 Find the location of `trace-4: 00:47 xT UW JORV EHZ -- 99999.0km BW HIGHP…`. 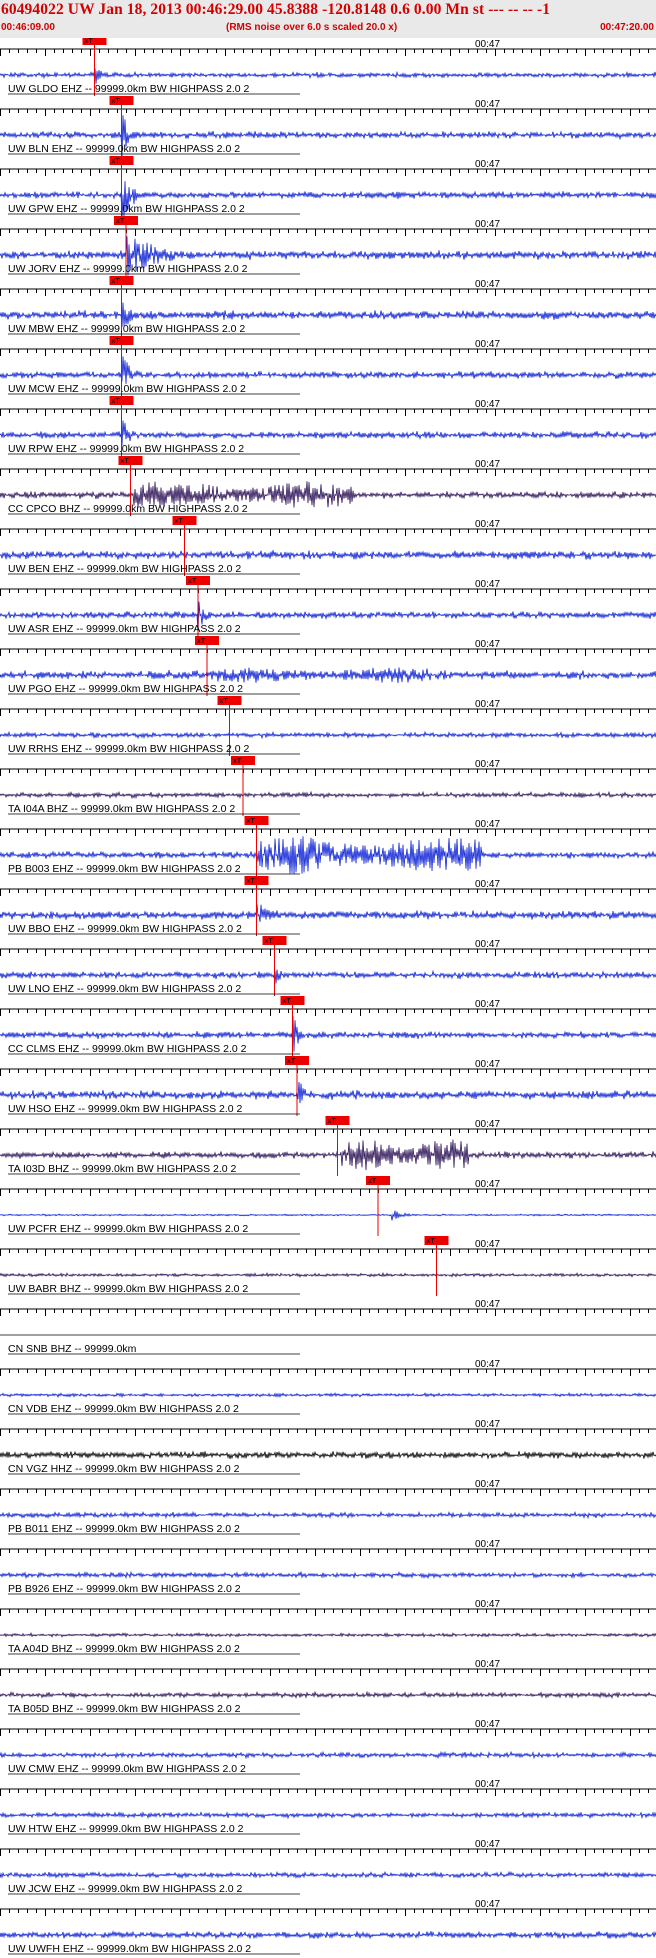

trace-4: 00:47 xT UW JORV EHZ -- 99999.0km BW HIGHP… is located at coordinates (328, 246).